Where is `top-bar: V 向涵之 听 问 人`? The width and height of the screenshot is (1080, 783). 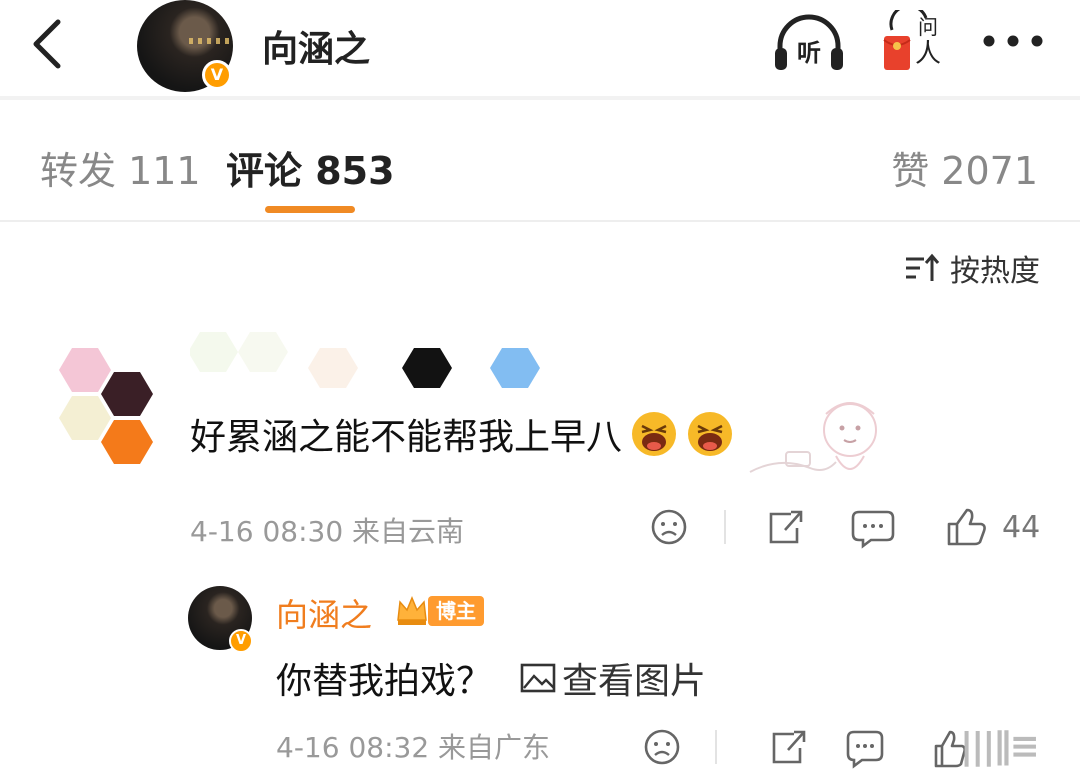 top-bar: V 向涵之 听 问 人 is located at coordinates (540, 50).